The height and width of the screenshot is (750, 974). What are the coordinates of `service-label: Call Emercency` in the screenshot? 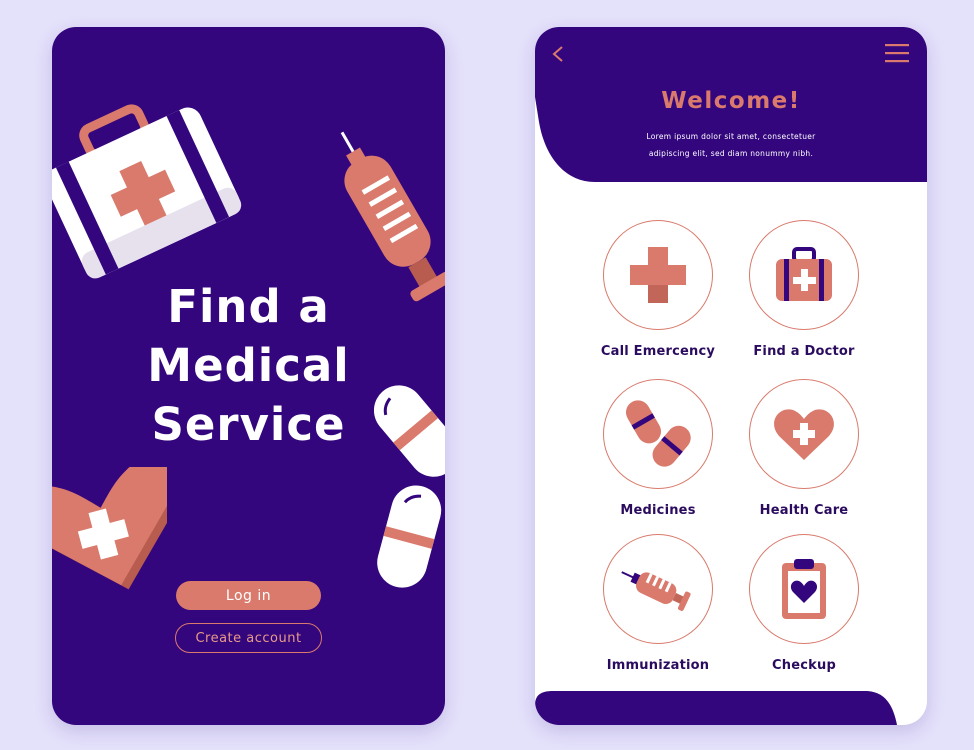 It's located at (658, 351).